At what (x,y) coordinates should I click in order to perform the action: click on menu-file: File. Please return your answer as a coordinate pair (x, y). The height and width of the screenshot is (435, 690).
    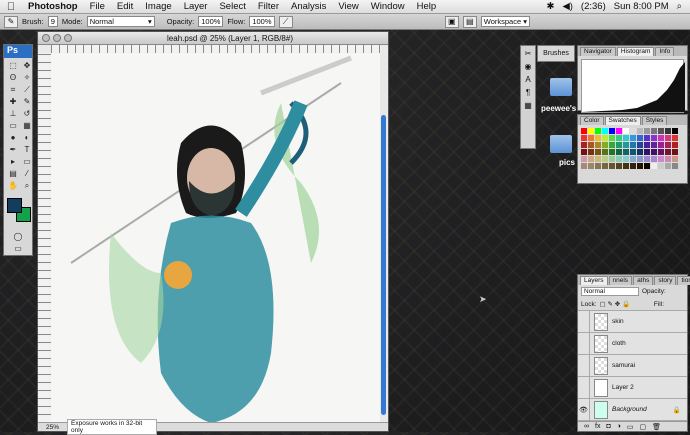
    Looking at the image, I should click on (97, 6).